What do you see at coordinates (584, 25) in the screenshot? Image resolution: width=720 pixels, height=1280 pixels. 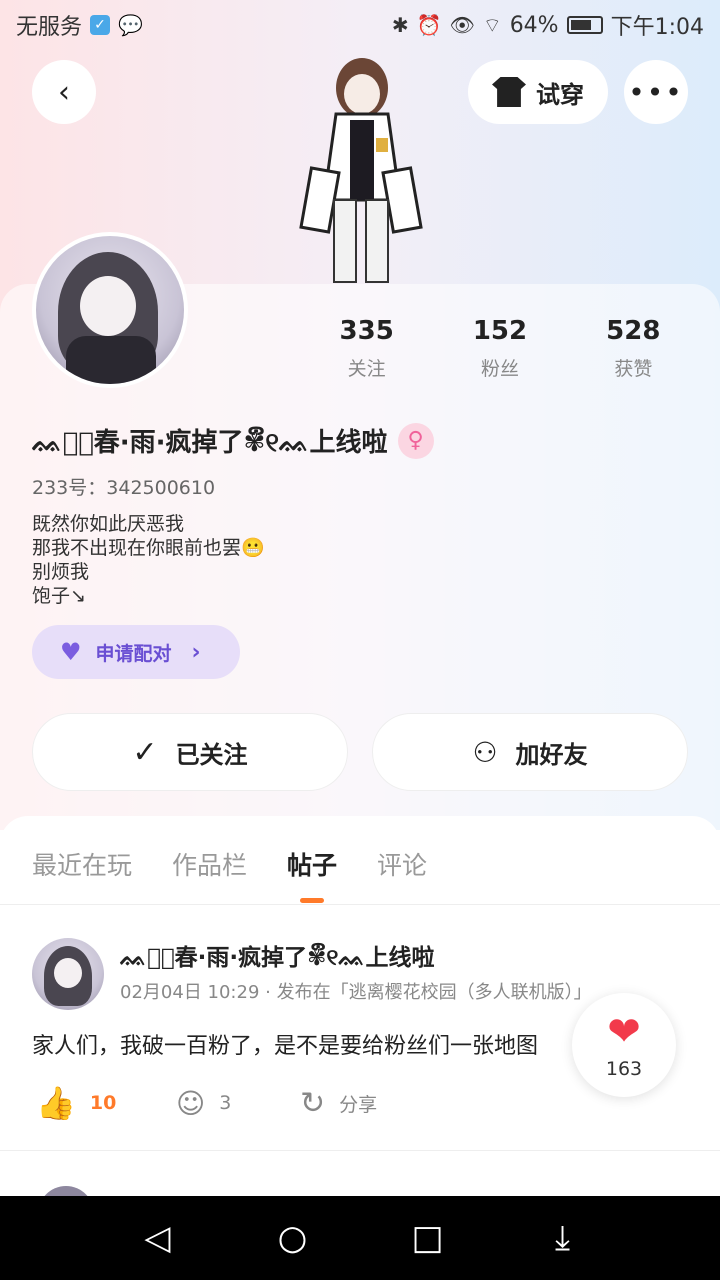 I see `battery-icon` at bounding box center [584, 25].